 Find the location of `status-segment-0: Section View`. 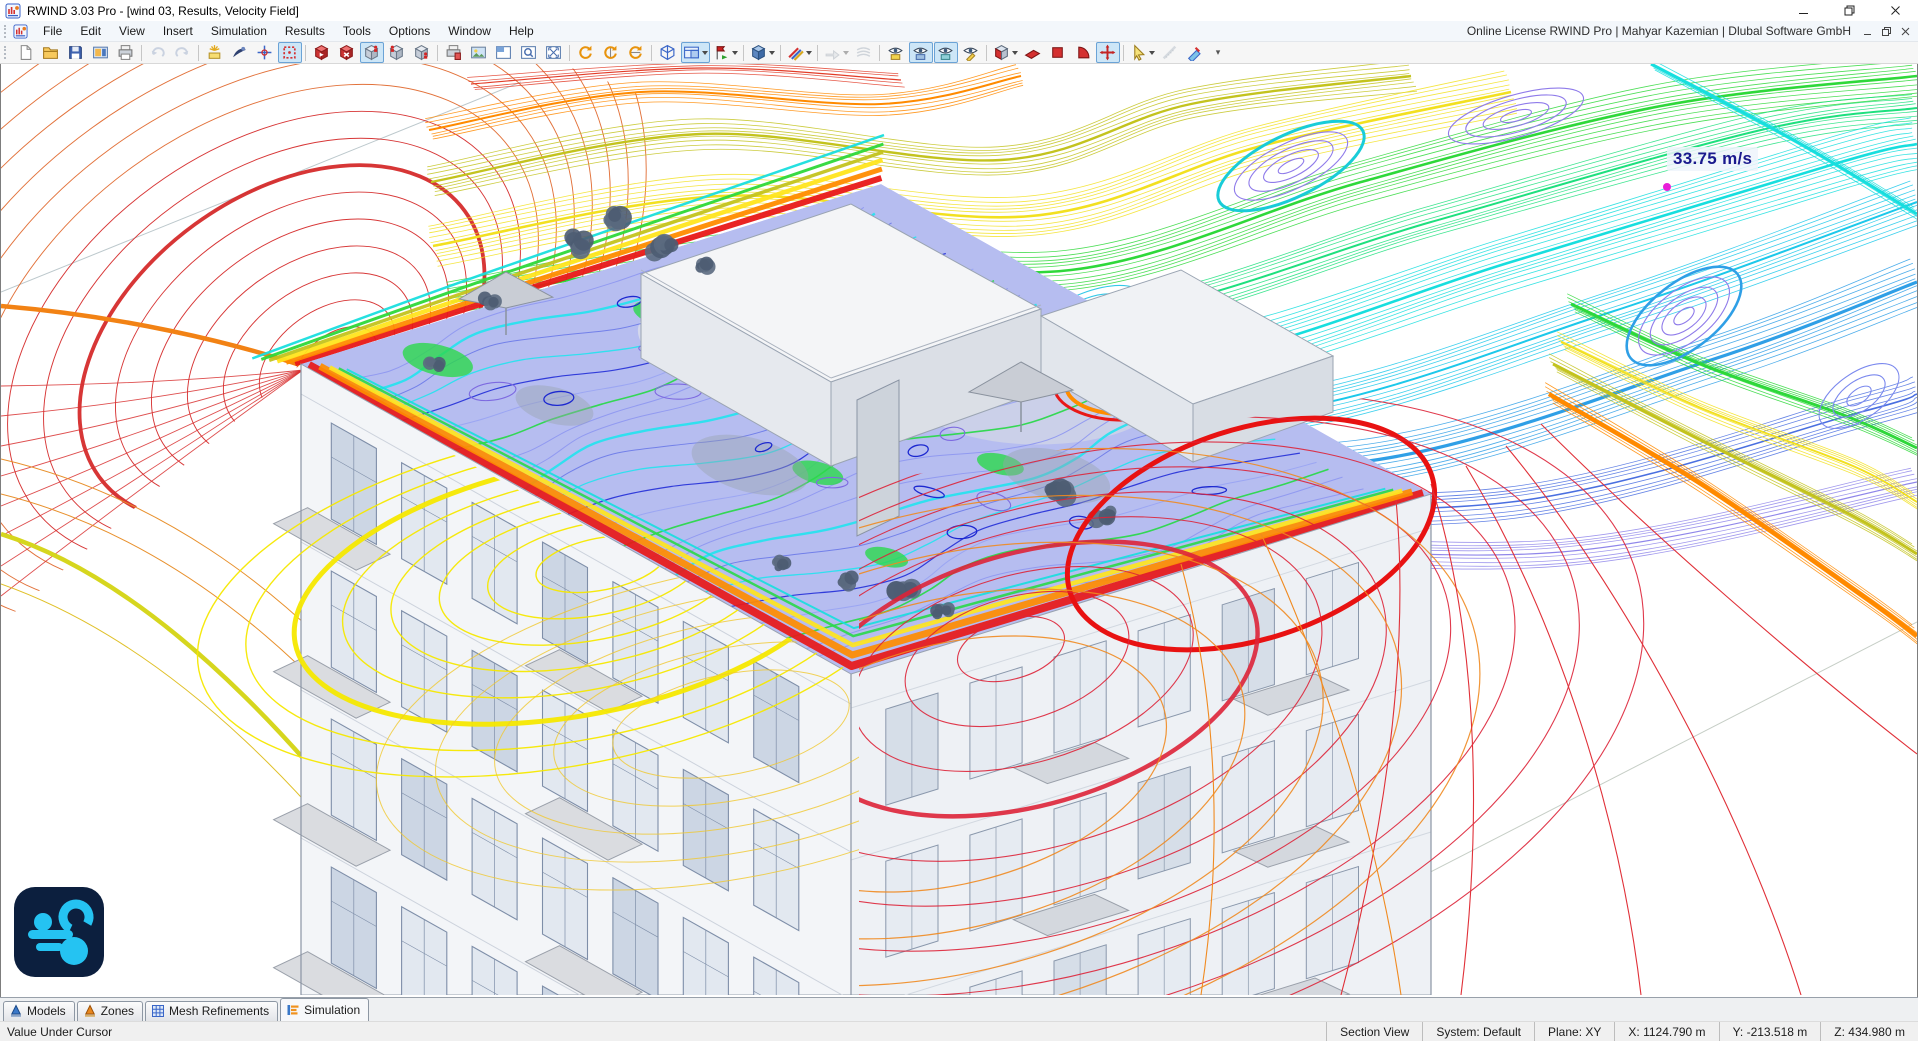

status-segment-0: Section View is located at coordinates (1374, 1031).